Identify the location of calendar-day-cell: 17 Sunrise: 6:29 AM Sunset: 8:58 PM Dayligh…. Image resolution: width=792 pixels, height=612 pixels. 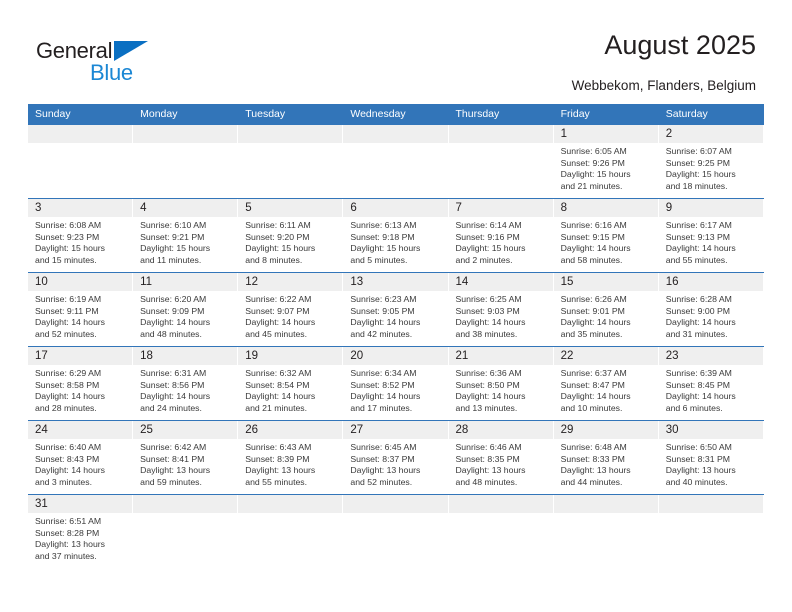
(81, 383).